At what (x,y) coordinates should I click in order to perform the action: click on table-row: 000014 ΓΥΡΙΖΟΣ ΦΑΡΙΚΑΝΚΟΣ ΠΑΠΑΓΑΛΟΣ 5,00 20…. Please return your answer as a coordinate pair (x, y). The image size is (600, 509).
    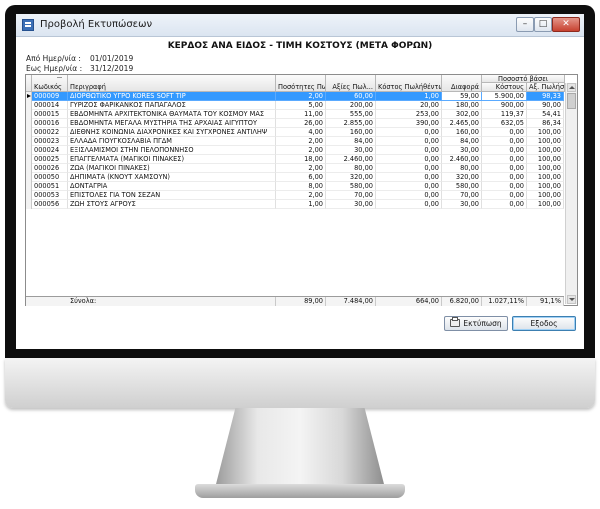
    Looking at the image, I should click on (295, 105).